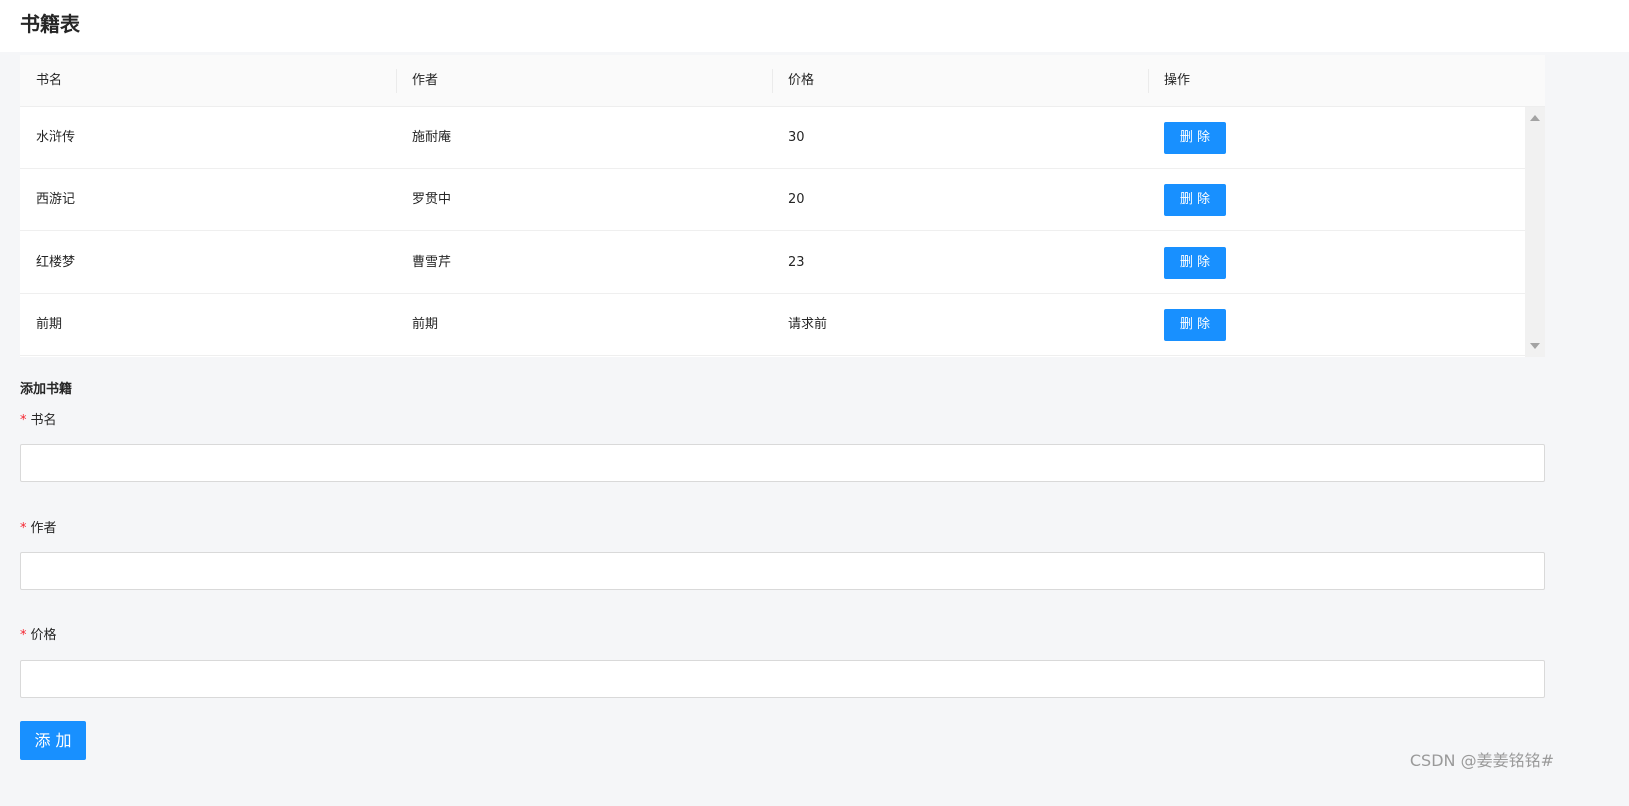 Image resolution: width=1629 pixels, height=806 pixels. Describe the element at coordinates (49, 80) in the screenshot. I see `header-name: 书名` at that location.